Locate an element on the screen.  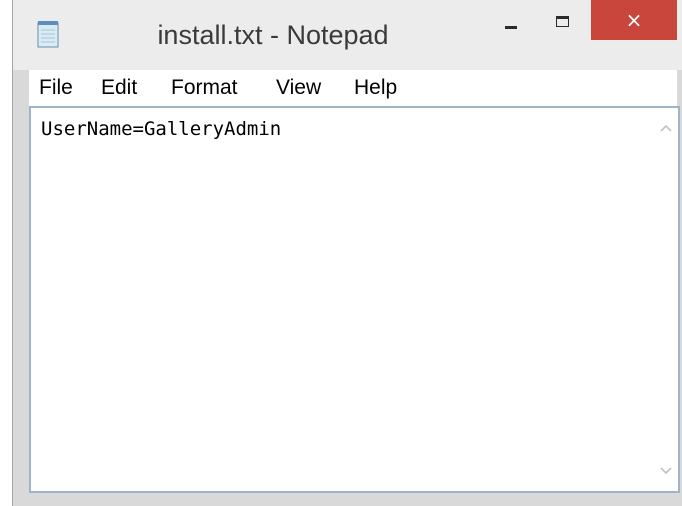
minimize-icon is located at coordinates (511, 27).